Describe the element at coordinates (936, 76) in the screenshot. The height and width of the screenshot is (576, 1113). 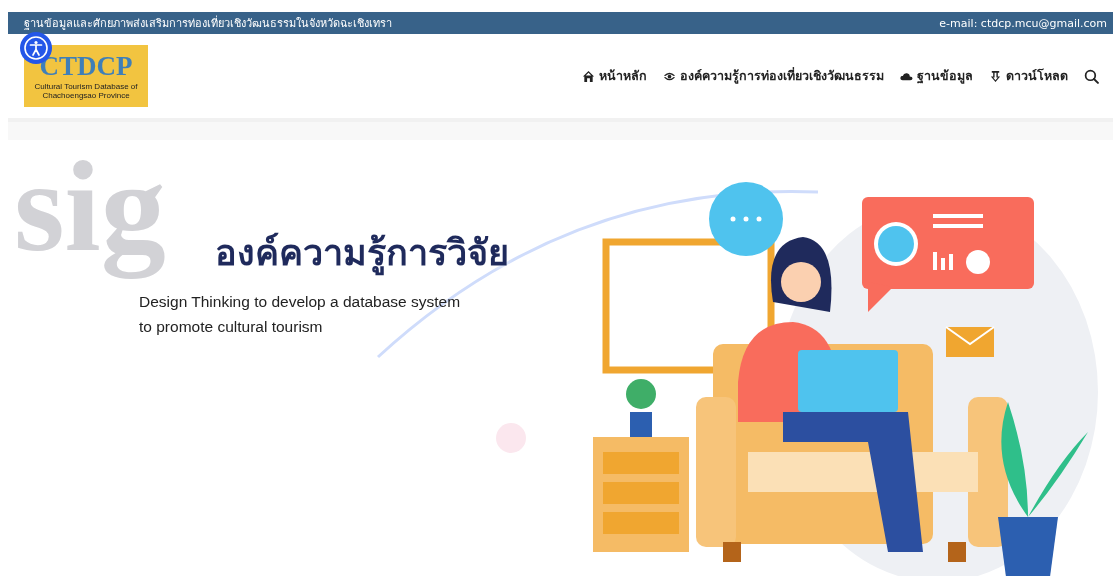
I see `nav-link: ฐานข้อมูล` at that location.